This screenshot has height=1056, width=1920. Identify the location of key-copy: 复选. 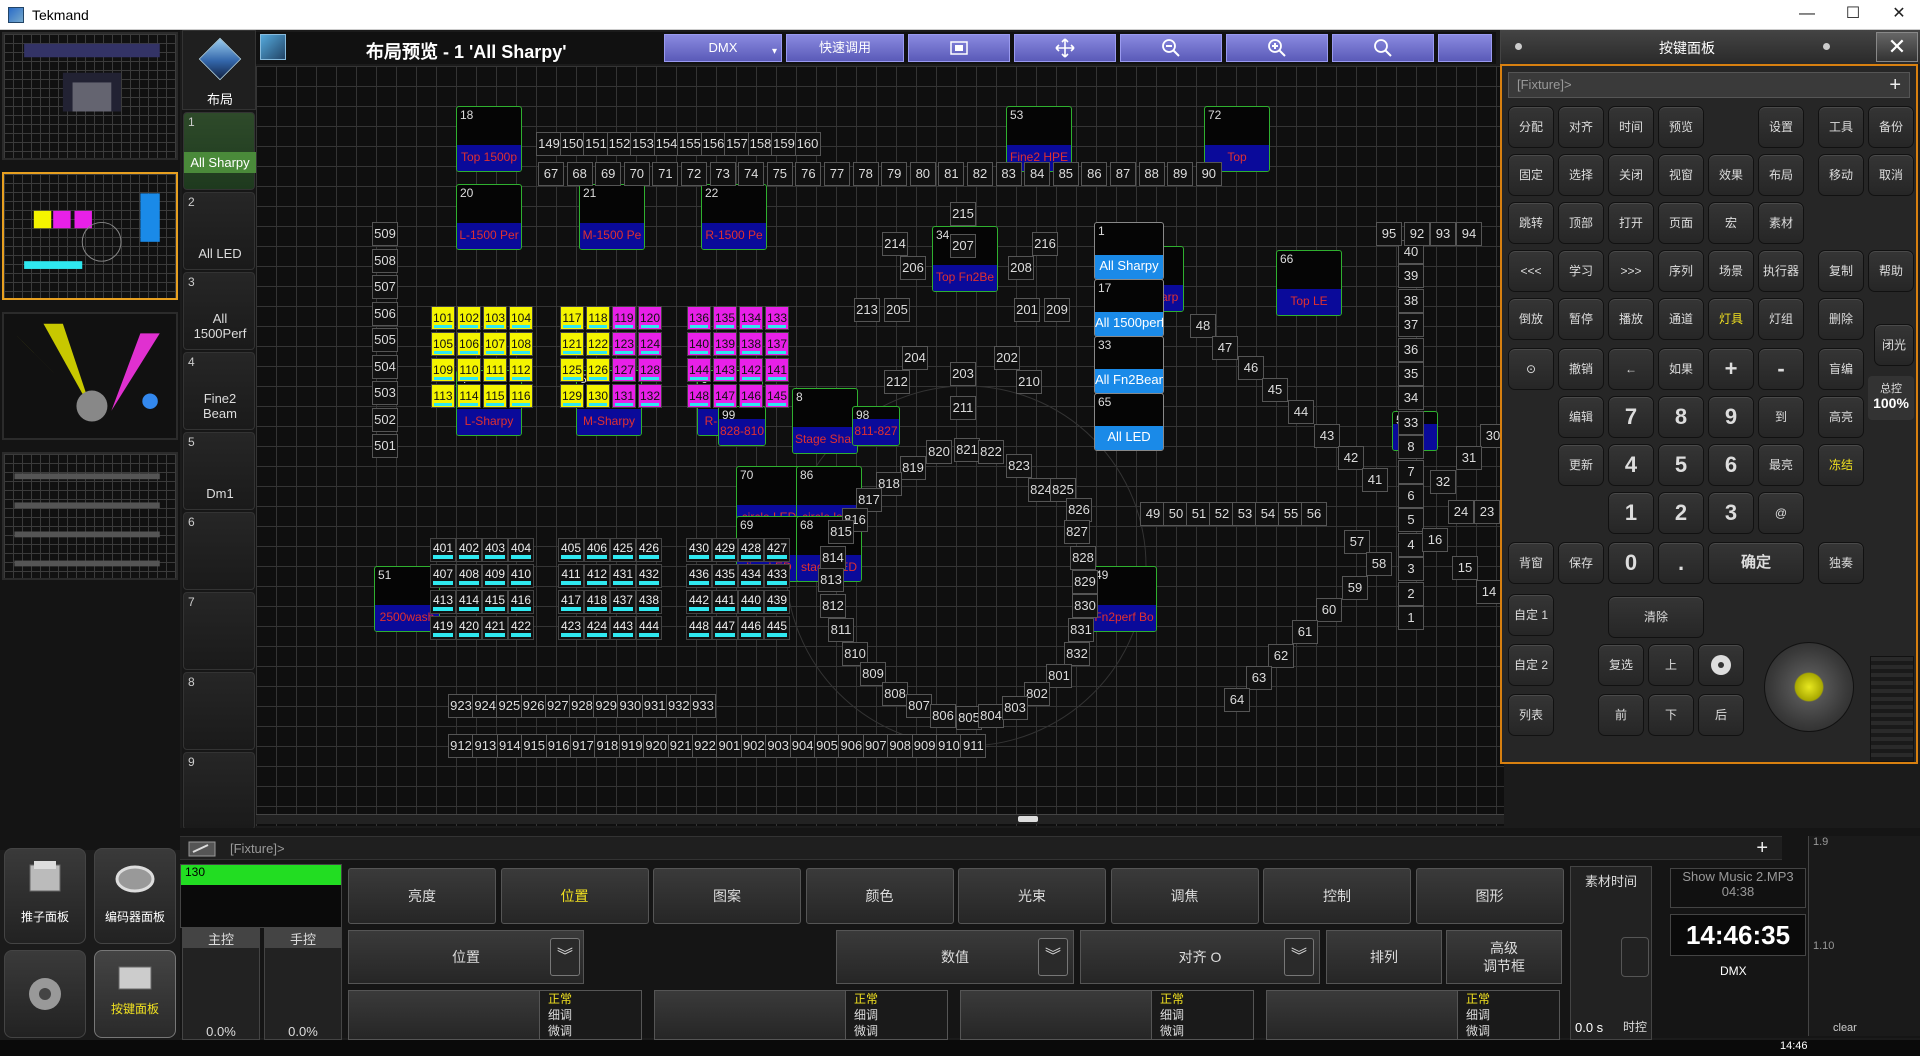
(1621, 665).